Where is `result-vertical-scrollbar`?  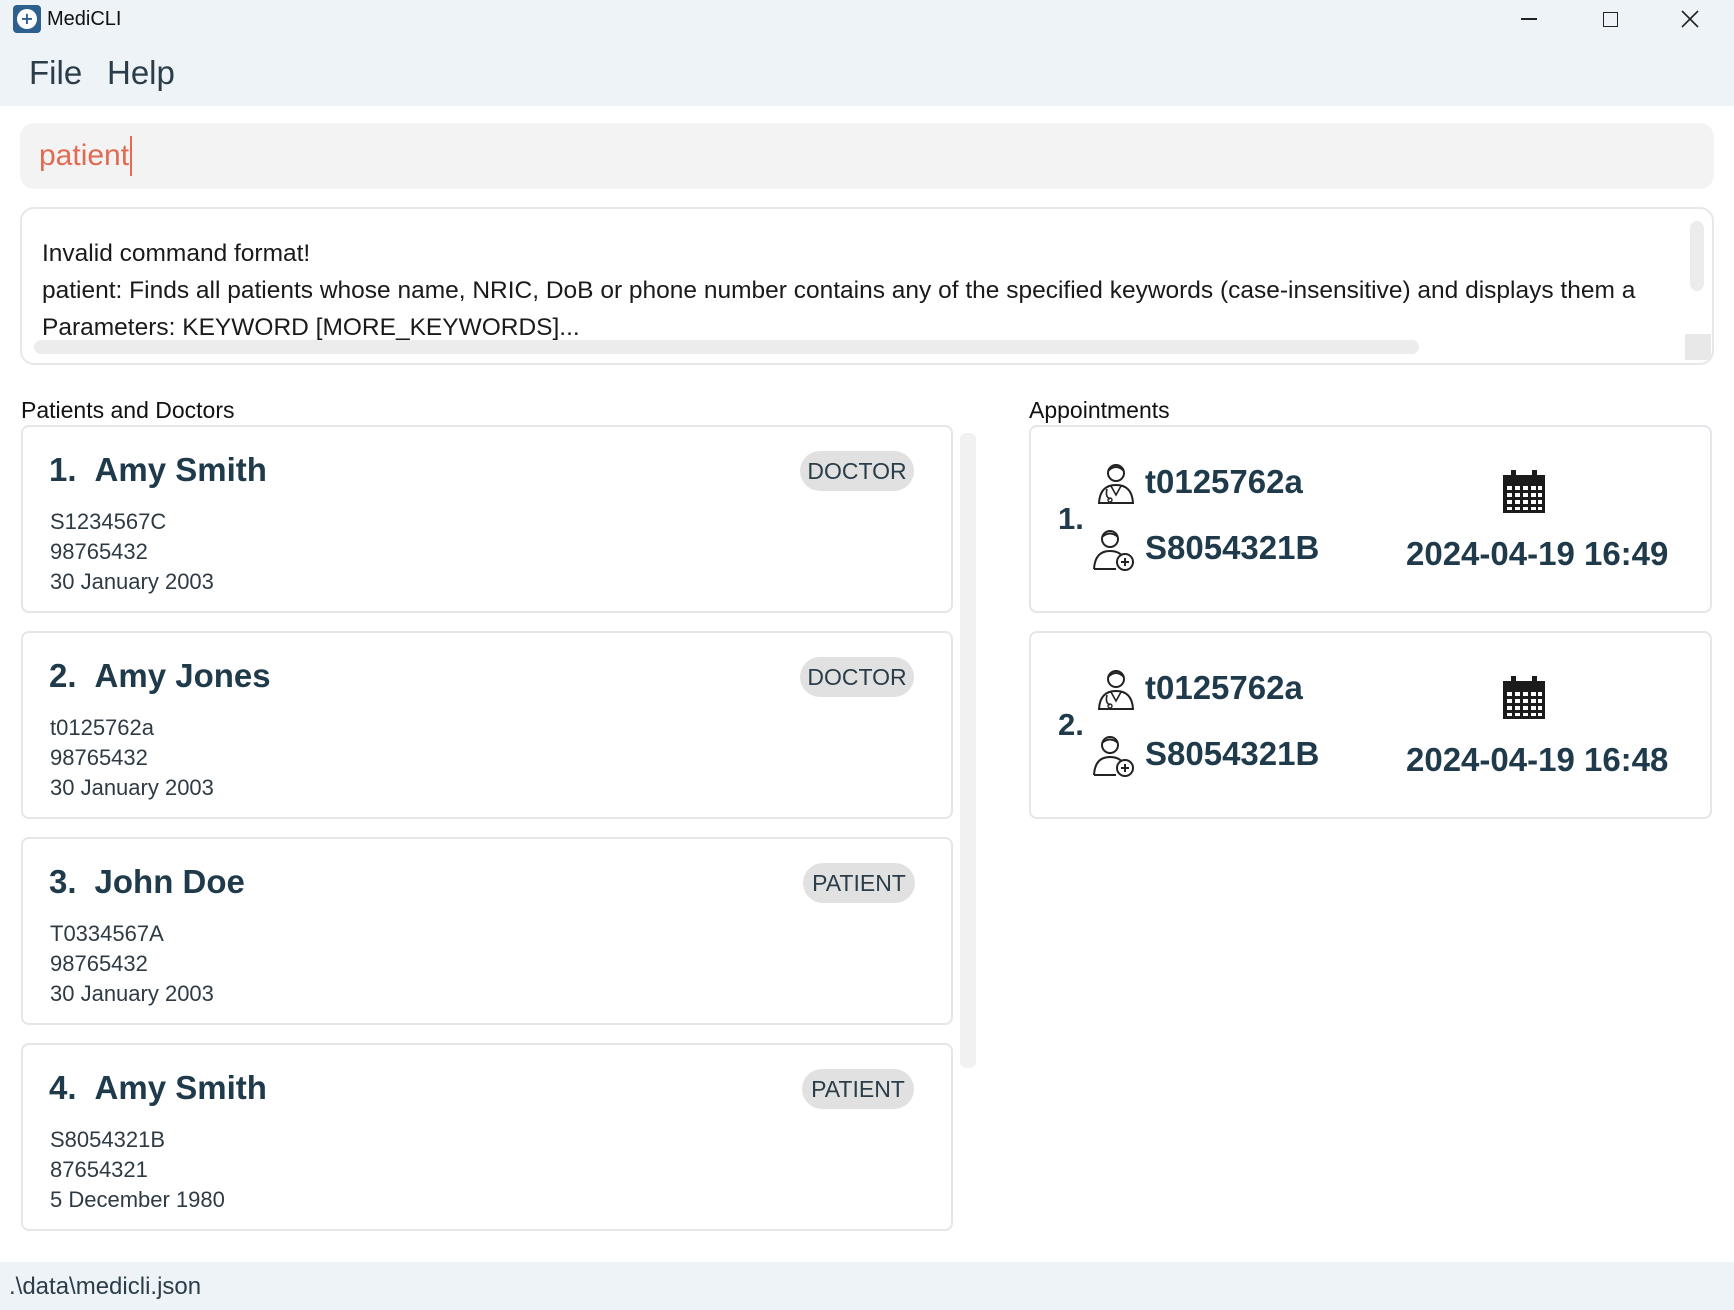 result-vertical-scrollbar is located at coordinates (1697, 256).